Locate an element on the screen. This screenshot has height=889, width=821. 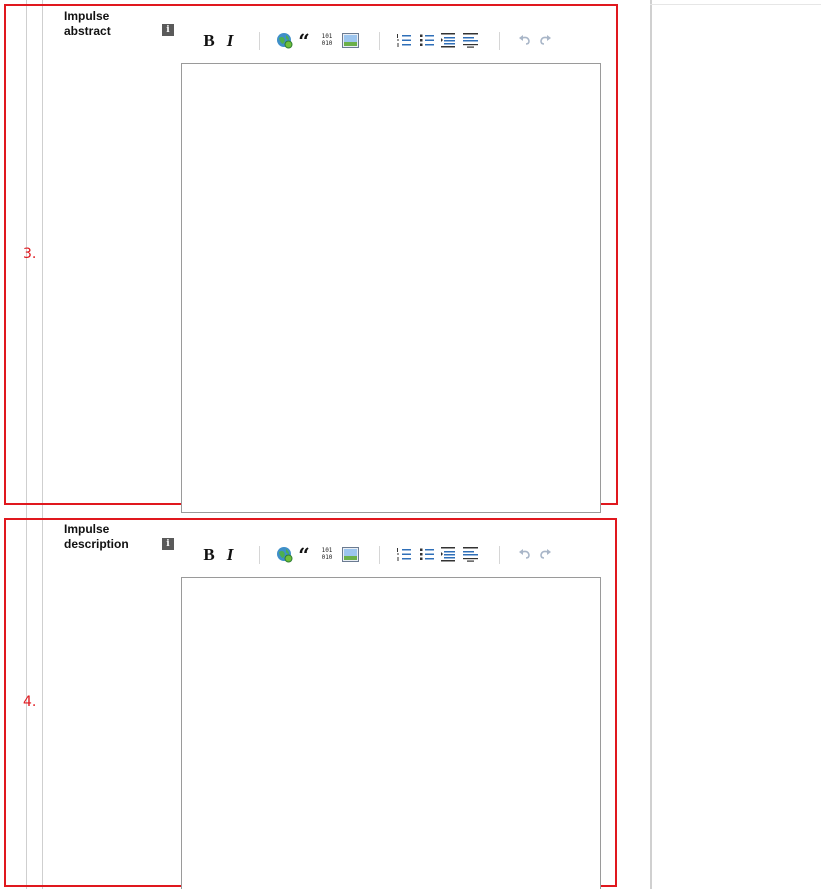
top-border is located at coordinates (735, 4).